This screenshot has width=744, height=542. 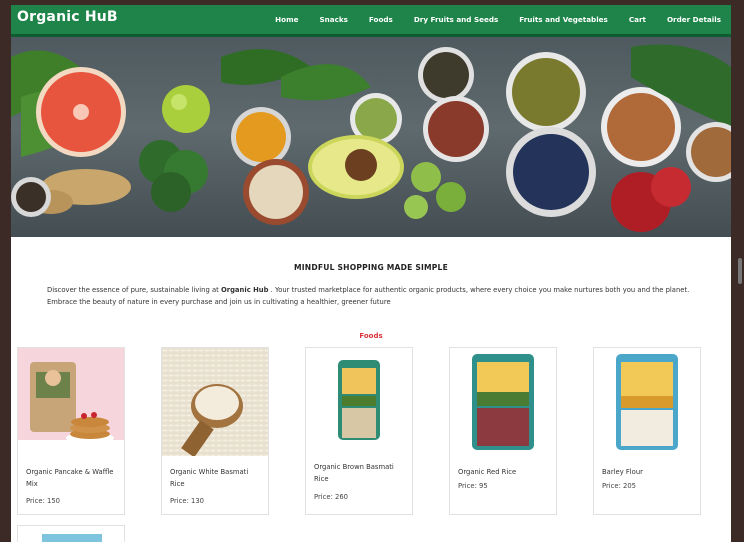 What do you see at coordinates (381, 19) in the screenshot?
I see `nav-foods: Foods` at bounding box center [381, 19].